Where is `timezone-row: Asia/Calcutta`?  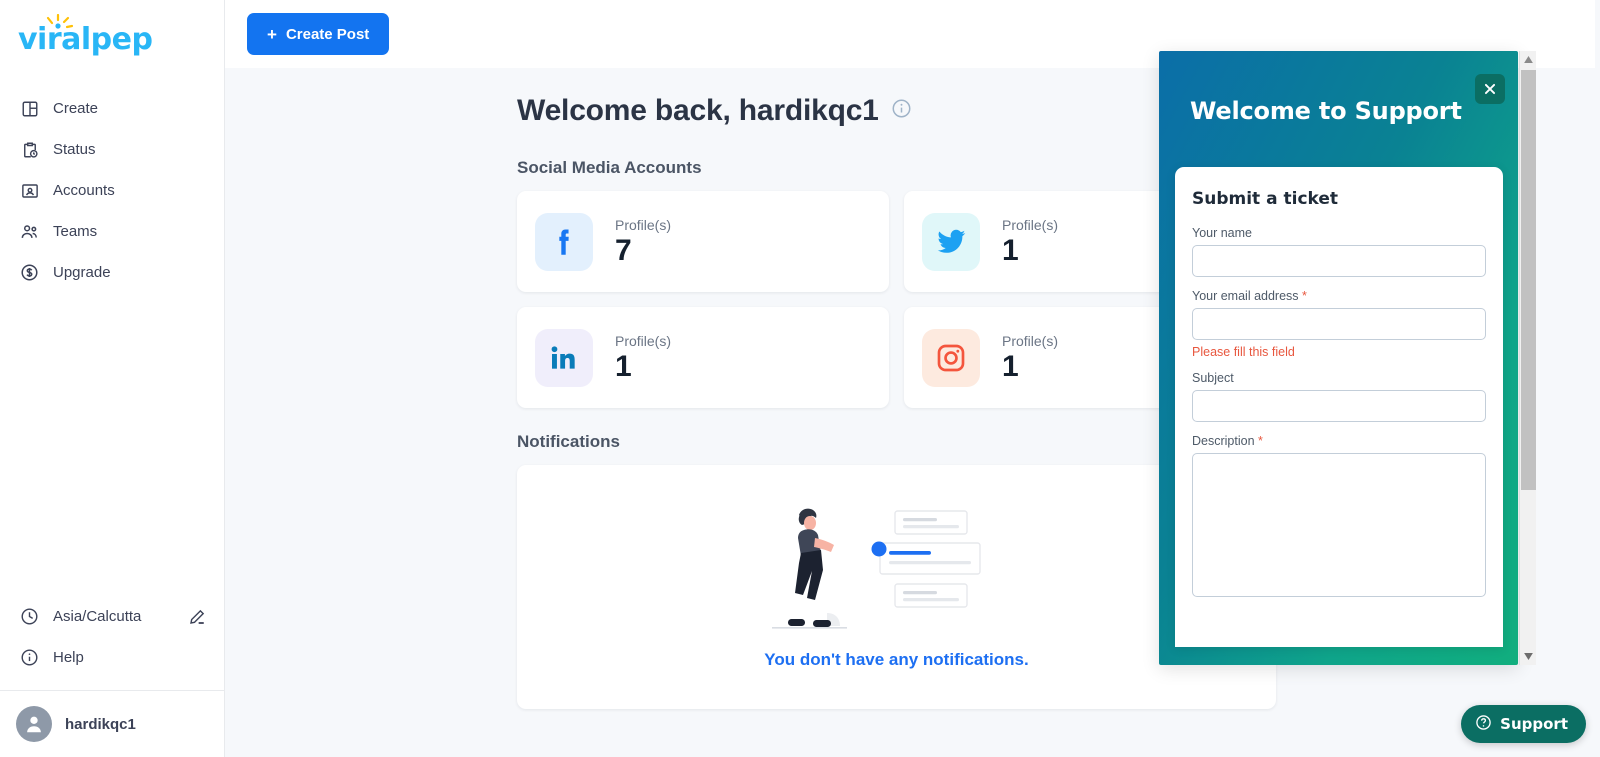 timezone-row: Asia/Calcutta is located at coordinates (112, 616).